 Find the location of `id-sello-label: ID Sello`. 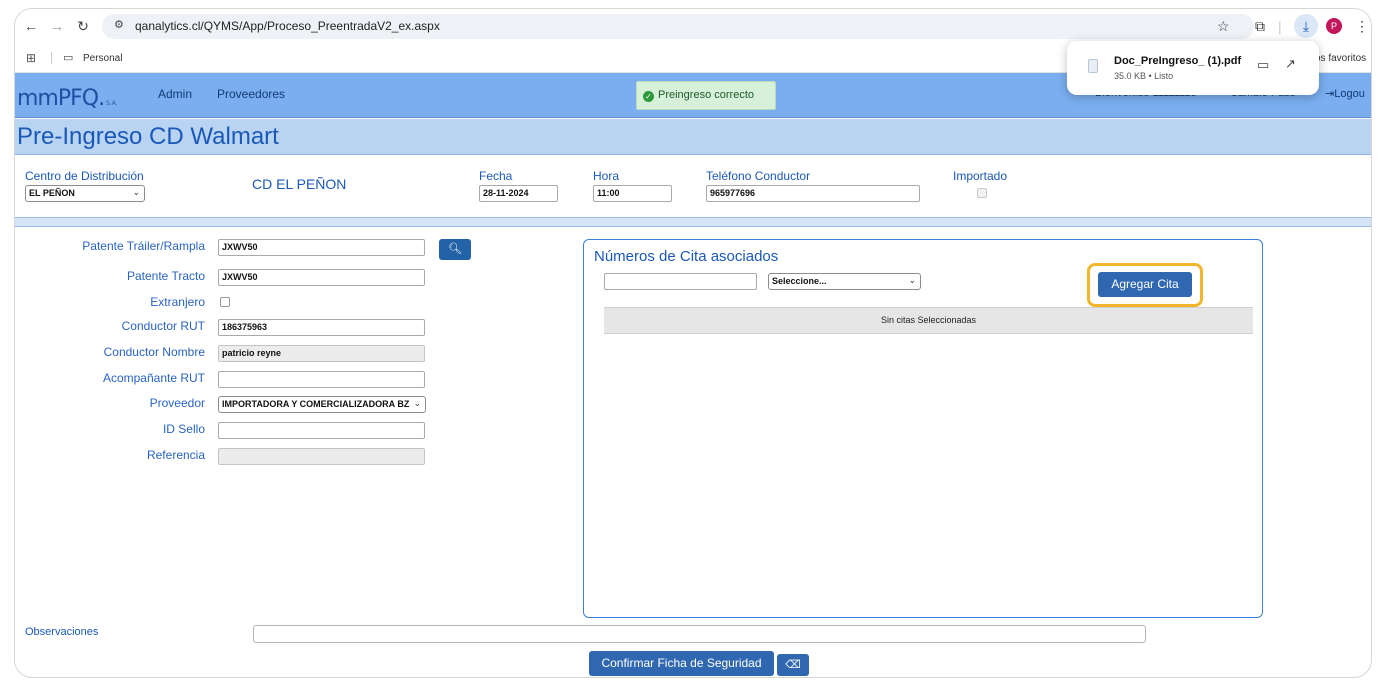

id-sello-label: ID Sello is located at coordinates (183, 429).